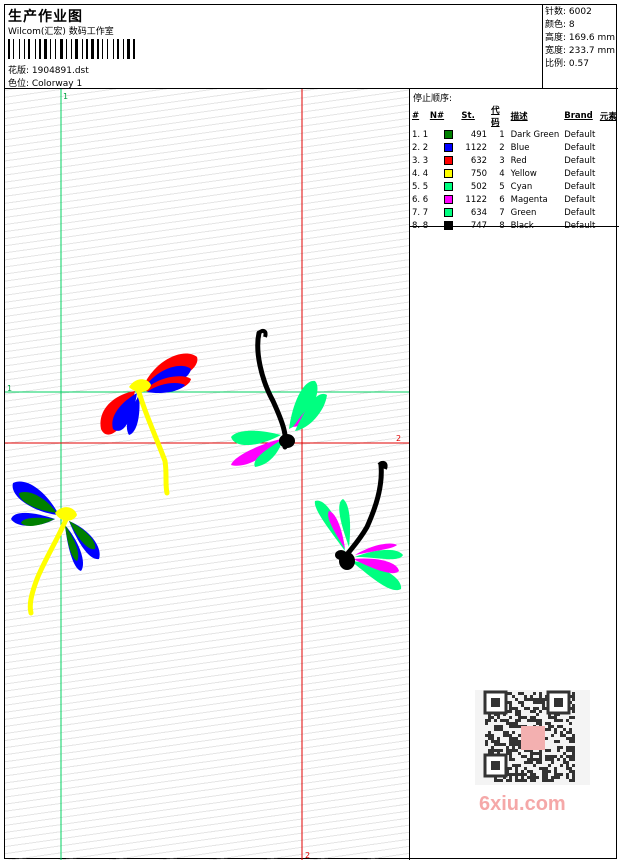 This screenshot has height=861, width=620. Describe the element at coordinates (479, 225) in the screenshot. I see `row-stitches: 747` at that location.